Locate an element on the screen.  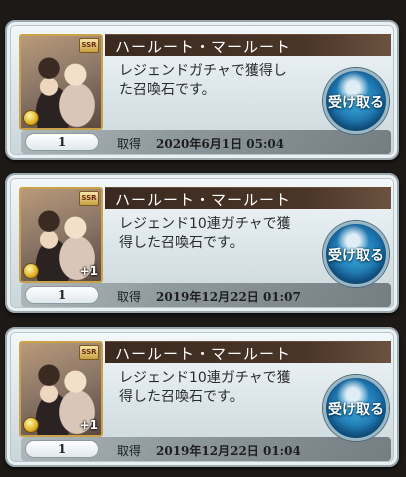
acquired-date: 2019年12月22日 01:04 is located at coordinates (228, 451).